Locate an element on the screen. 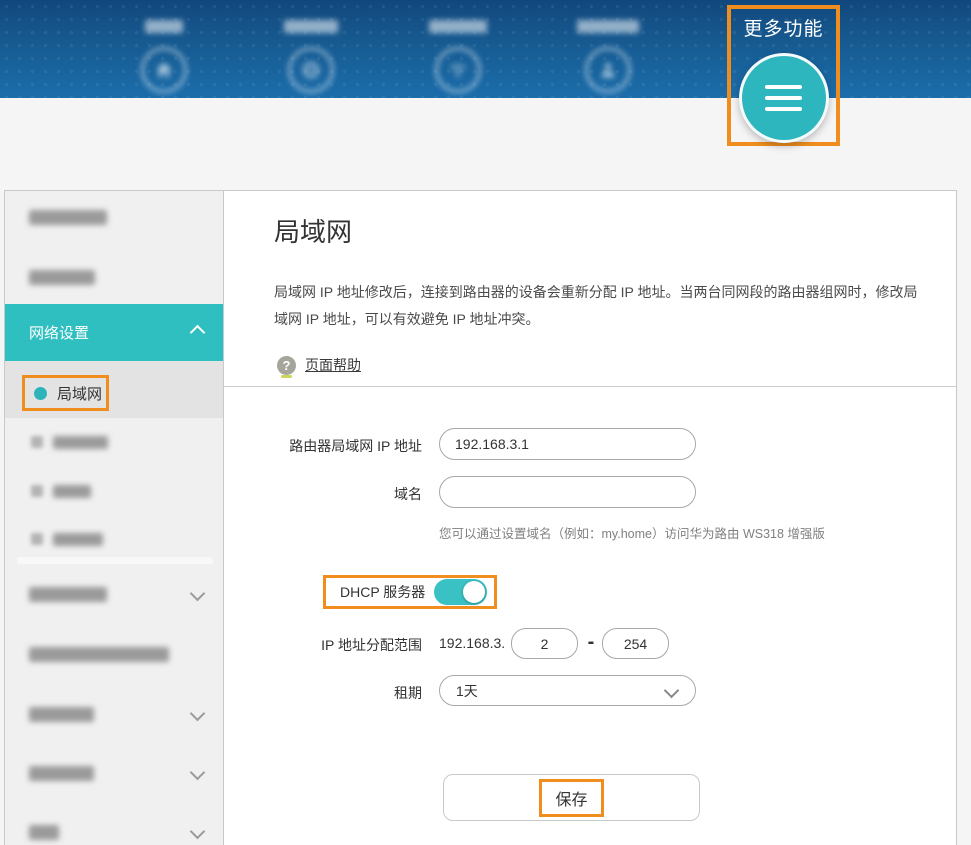 This screenshot has width=971, height=845. sidebar-item-lan: 局域网 is located at coordinates (114, 389).